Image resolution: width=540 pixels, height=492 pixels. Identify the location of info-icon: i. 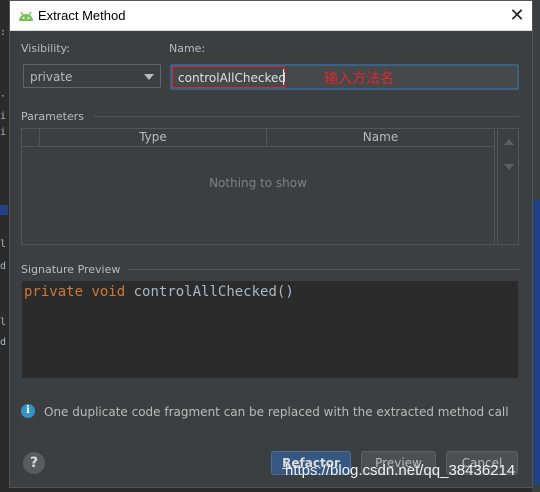
(28, 411).